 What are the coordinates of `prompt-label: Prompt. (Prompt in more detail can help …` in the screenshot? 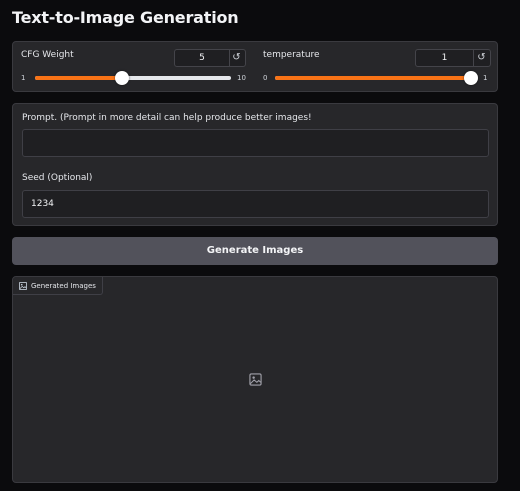 It's located at (167, 118).